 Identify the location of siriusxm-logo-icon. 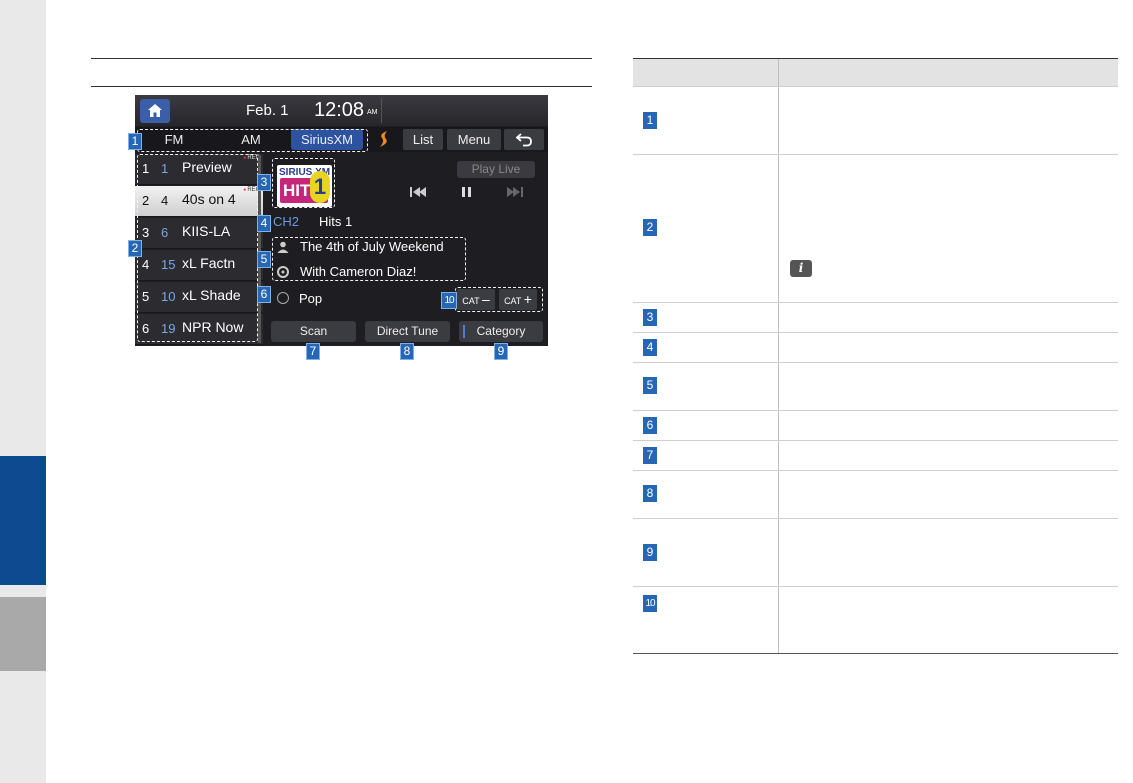
(383, 139).